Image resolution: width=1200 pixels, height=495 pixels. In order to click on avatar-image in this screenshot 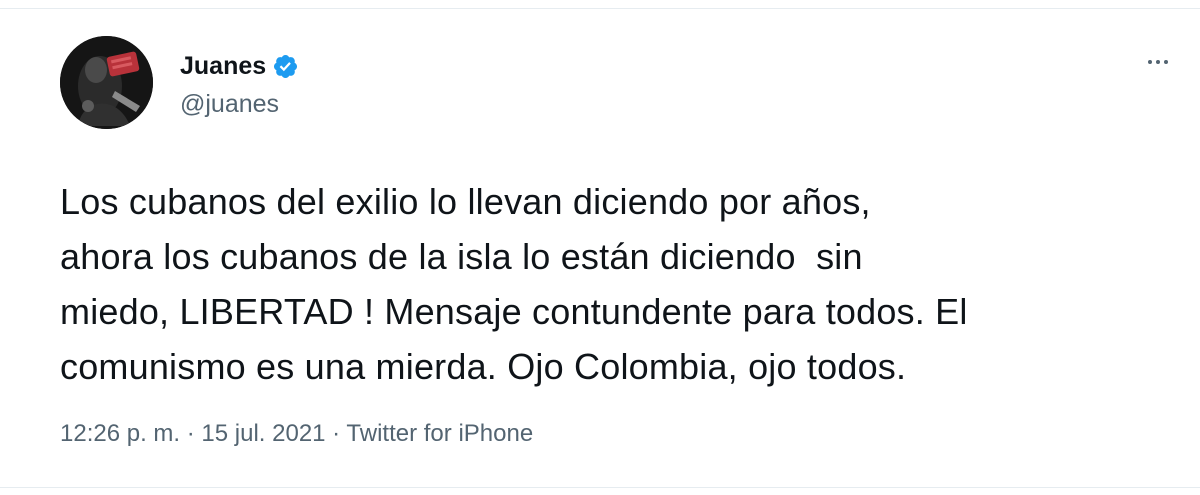, I will do `click(106, 82)`.